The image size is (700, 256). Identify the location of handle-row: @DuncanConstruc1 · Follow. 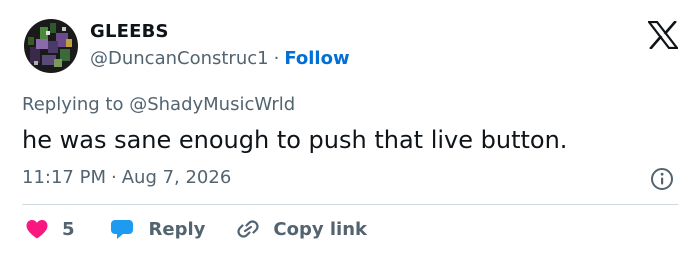
(220, 59).